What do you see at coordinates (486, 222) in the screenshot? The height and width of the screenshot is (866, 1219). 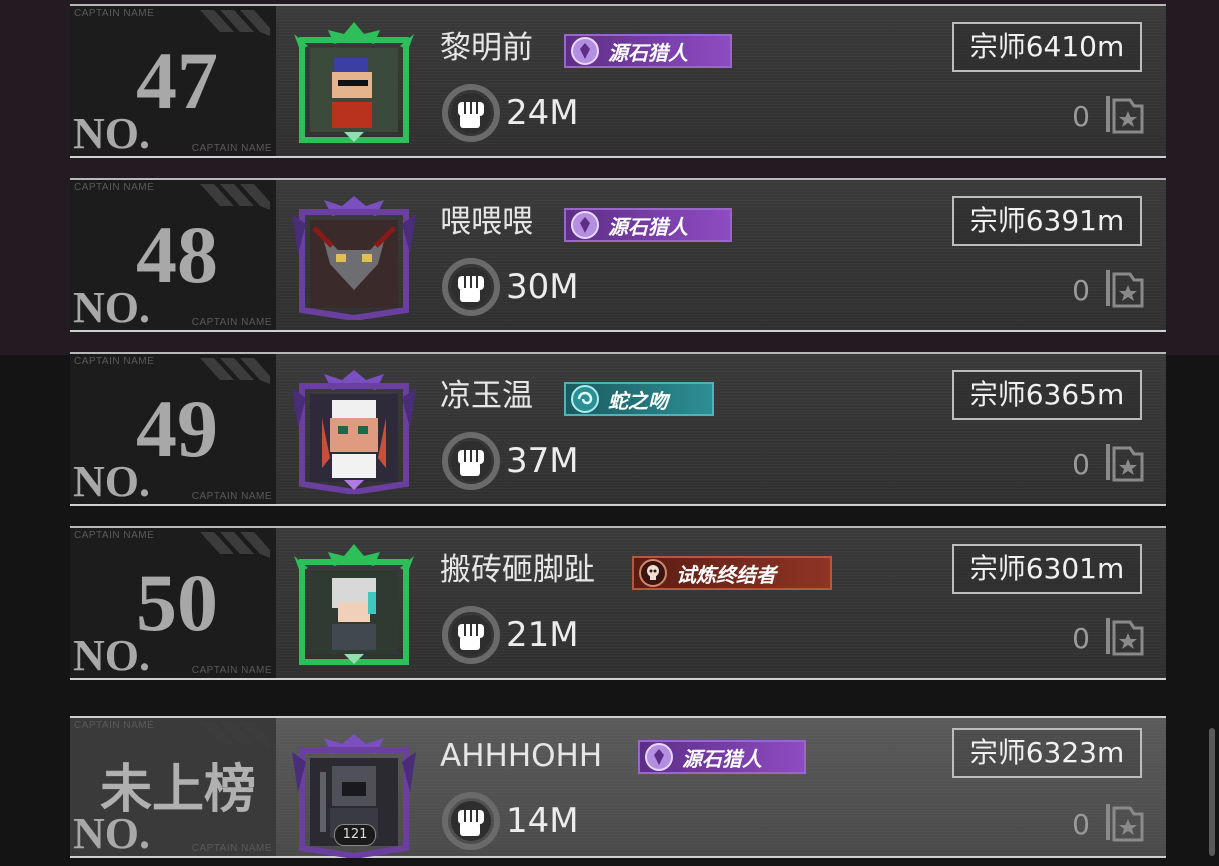 I see `player-name: 喂喂喂` at bounding box center [486, 222].